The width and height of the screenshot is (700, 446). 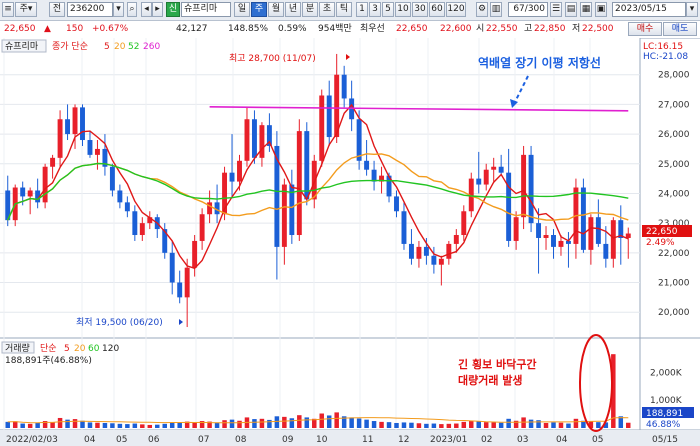 I want to click on interval-button-60: 60, so click(x=437, y=9).